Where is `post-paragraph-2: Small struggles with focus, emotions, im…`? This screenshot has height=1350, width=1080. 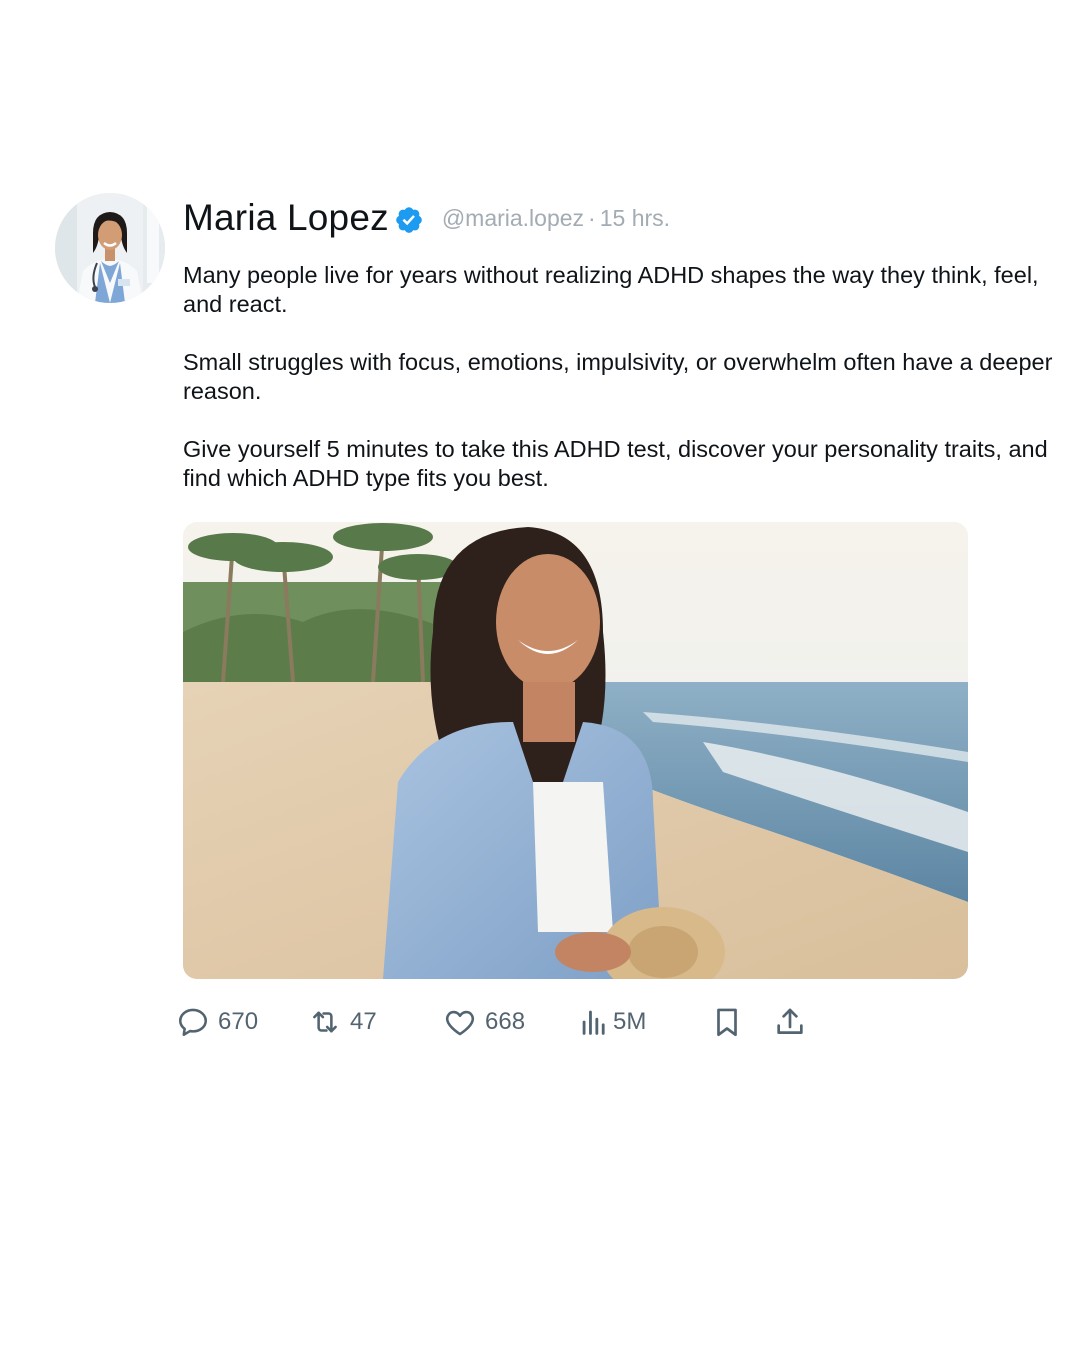
post-paragraph-2: Small struggles with focus, emotions, im… is located at coordinates (618, 376).